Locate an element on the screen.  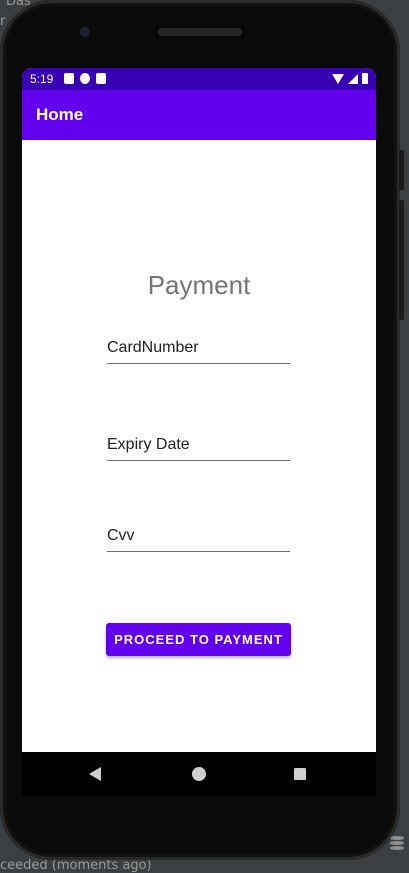
sd-card-icon is located at coordinates (101, 78).